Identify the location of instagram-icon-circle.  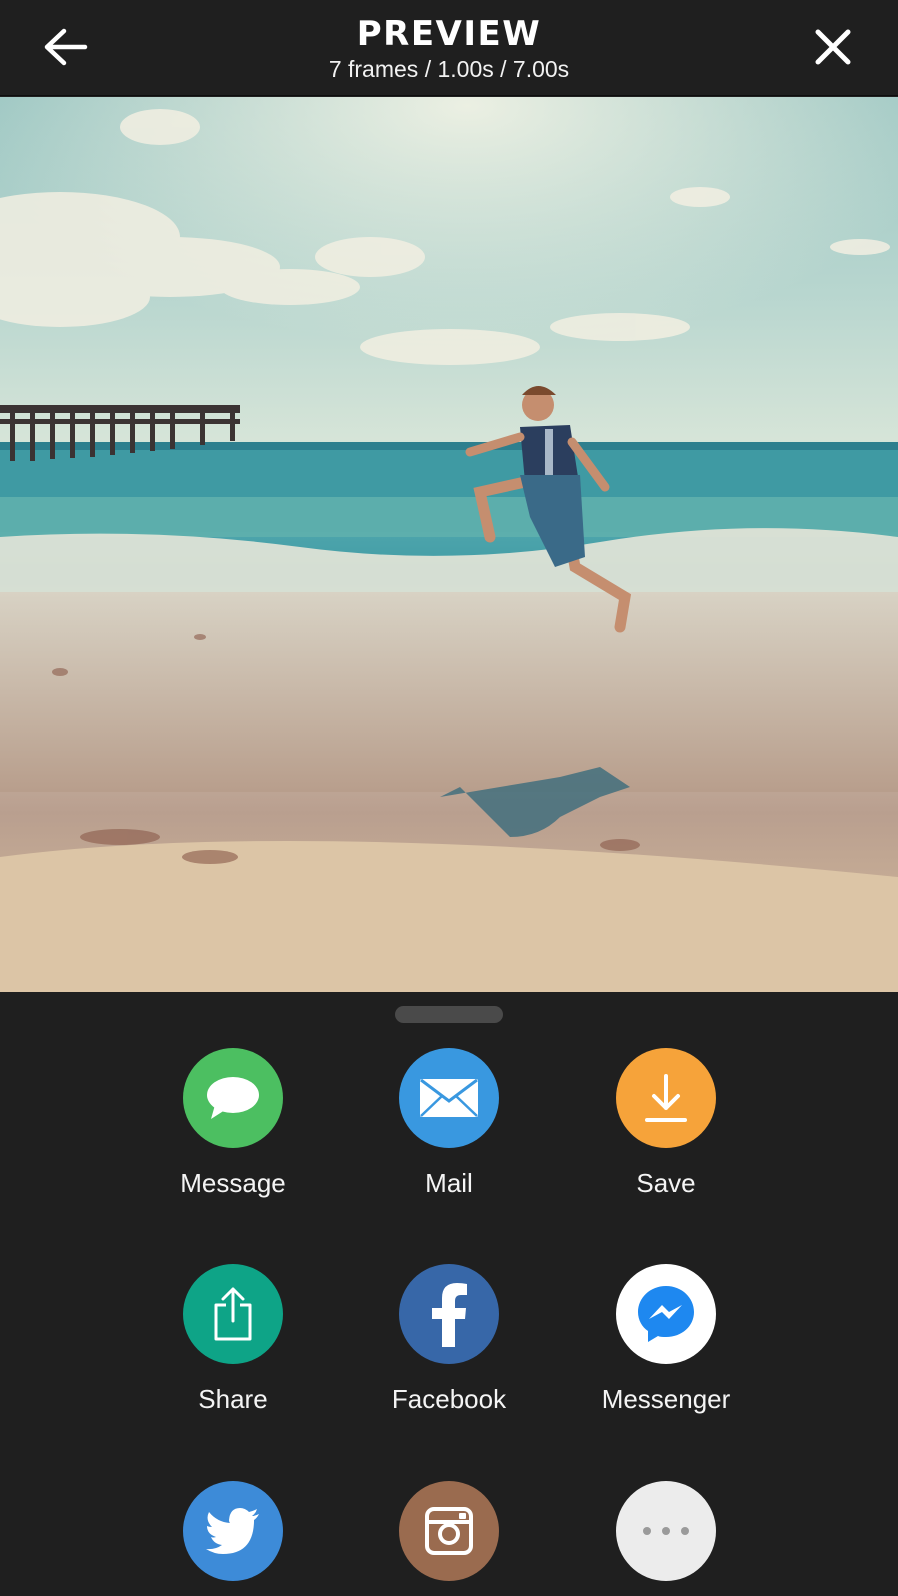
(449, 1531).